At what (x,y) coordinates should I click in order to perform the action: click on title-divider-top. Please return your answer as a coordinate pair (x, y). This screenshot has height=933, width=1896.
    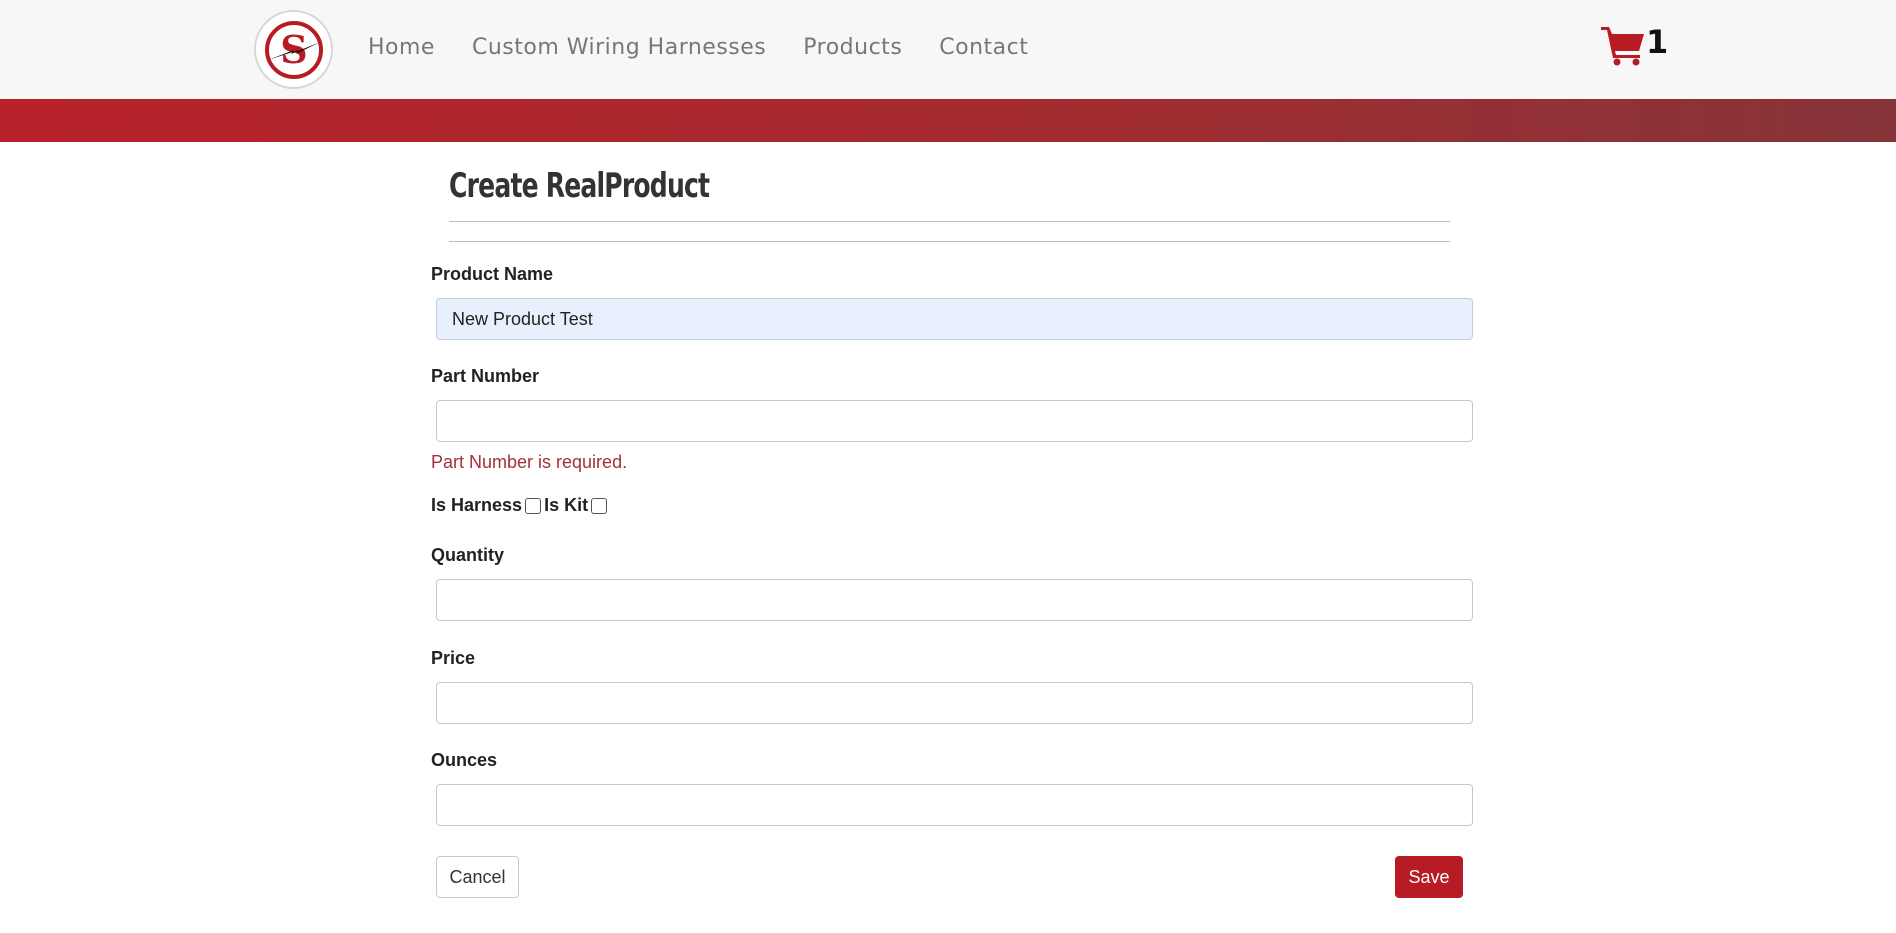
    Looking at the image, I should click on (949, 221).